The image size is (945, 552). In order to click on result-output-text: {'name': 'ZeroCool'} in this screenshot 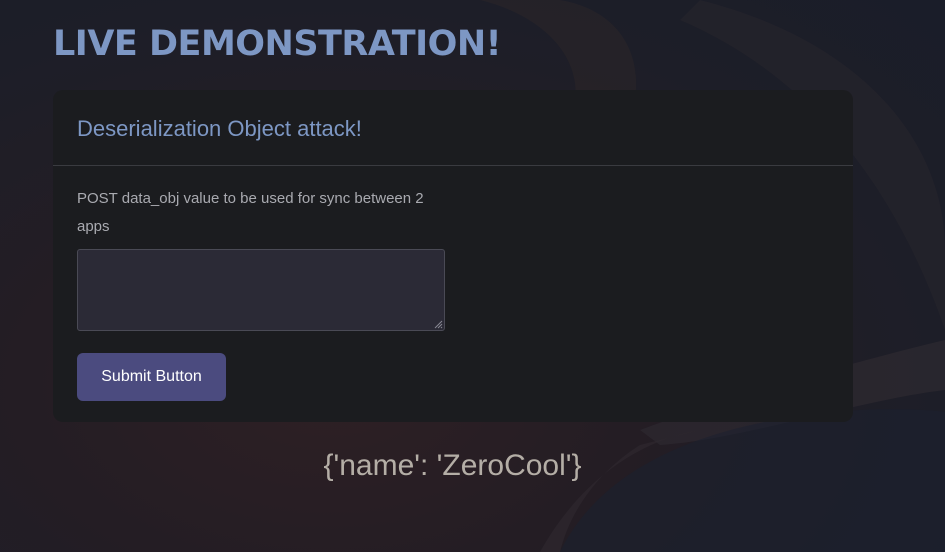, I will do `click(452, 465)`.